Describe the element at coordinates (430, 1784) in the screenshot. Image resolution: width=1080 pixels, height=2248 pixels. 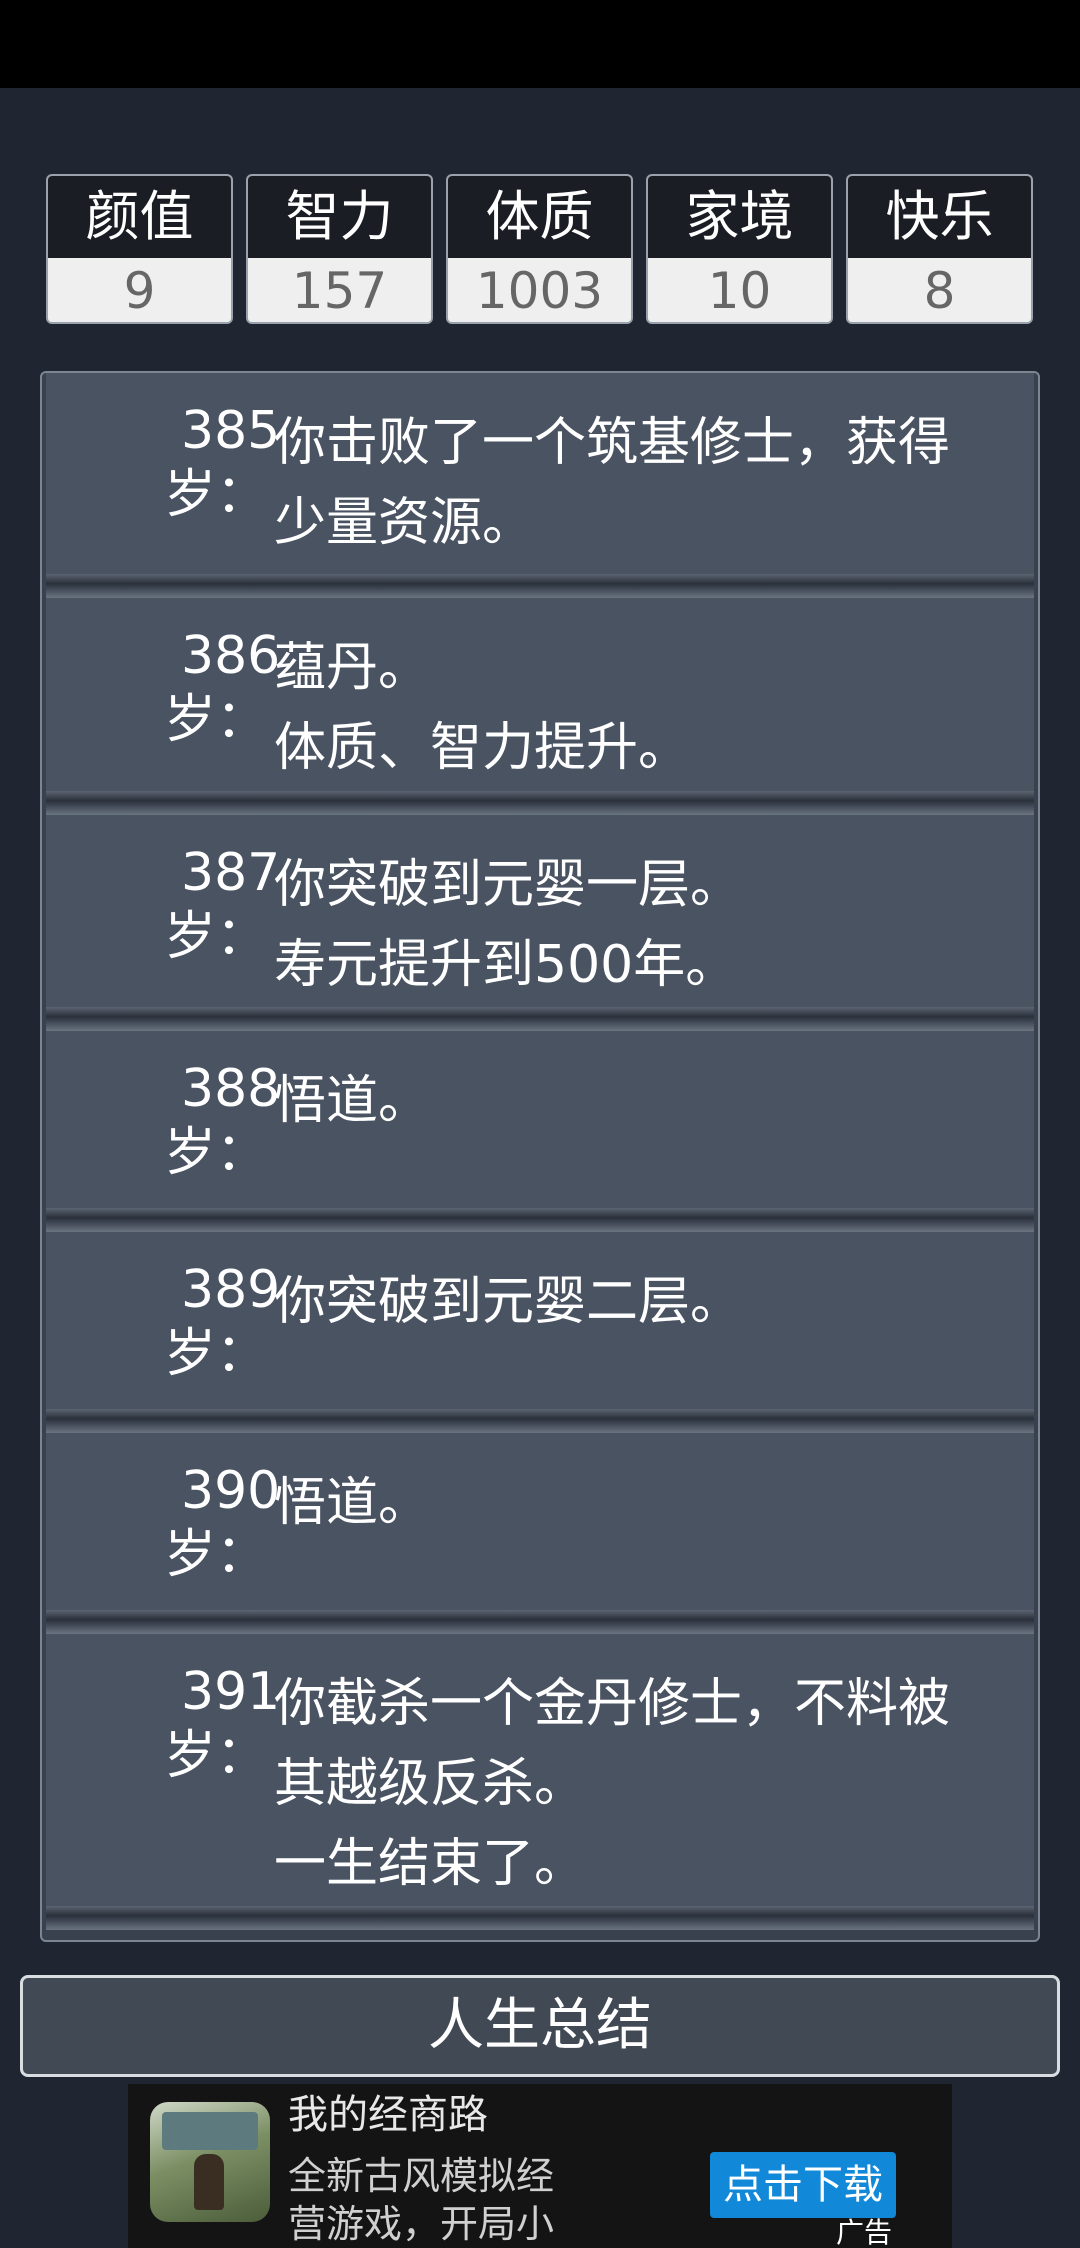
I see `event-line: 其越级反杀。` at that location.